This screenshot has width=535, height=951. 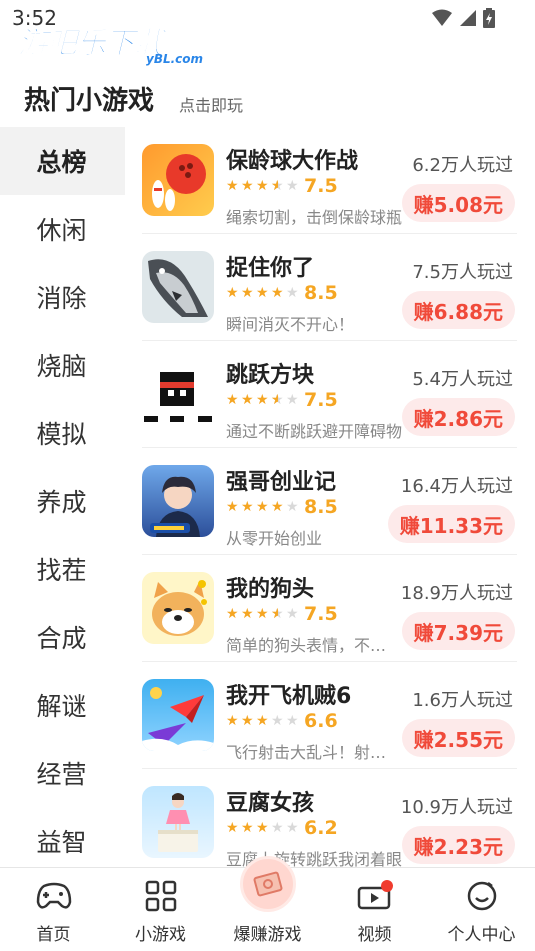 I want to click on dog-head-icon, so click(x=178, y=608).